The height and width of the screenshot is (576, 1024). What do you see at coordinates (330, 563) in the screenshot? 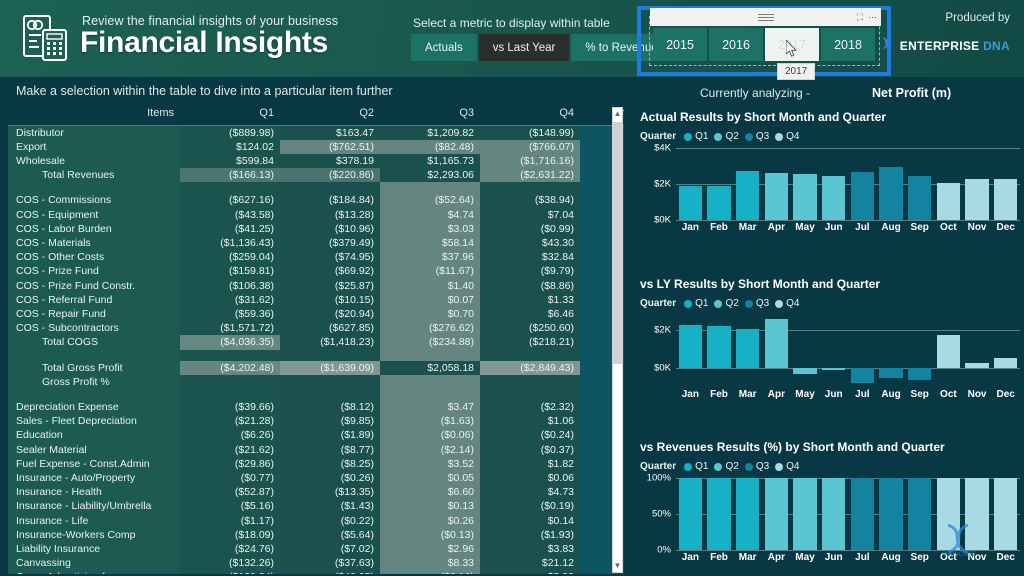
I see `table-cell: ($37.63)` at bounding box center [330, 563].